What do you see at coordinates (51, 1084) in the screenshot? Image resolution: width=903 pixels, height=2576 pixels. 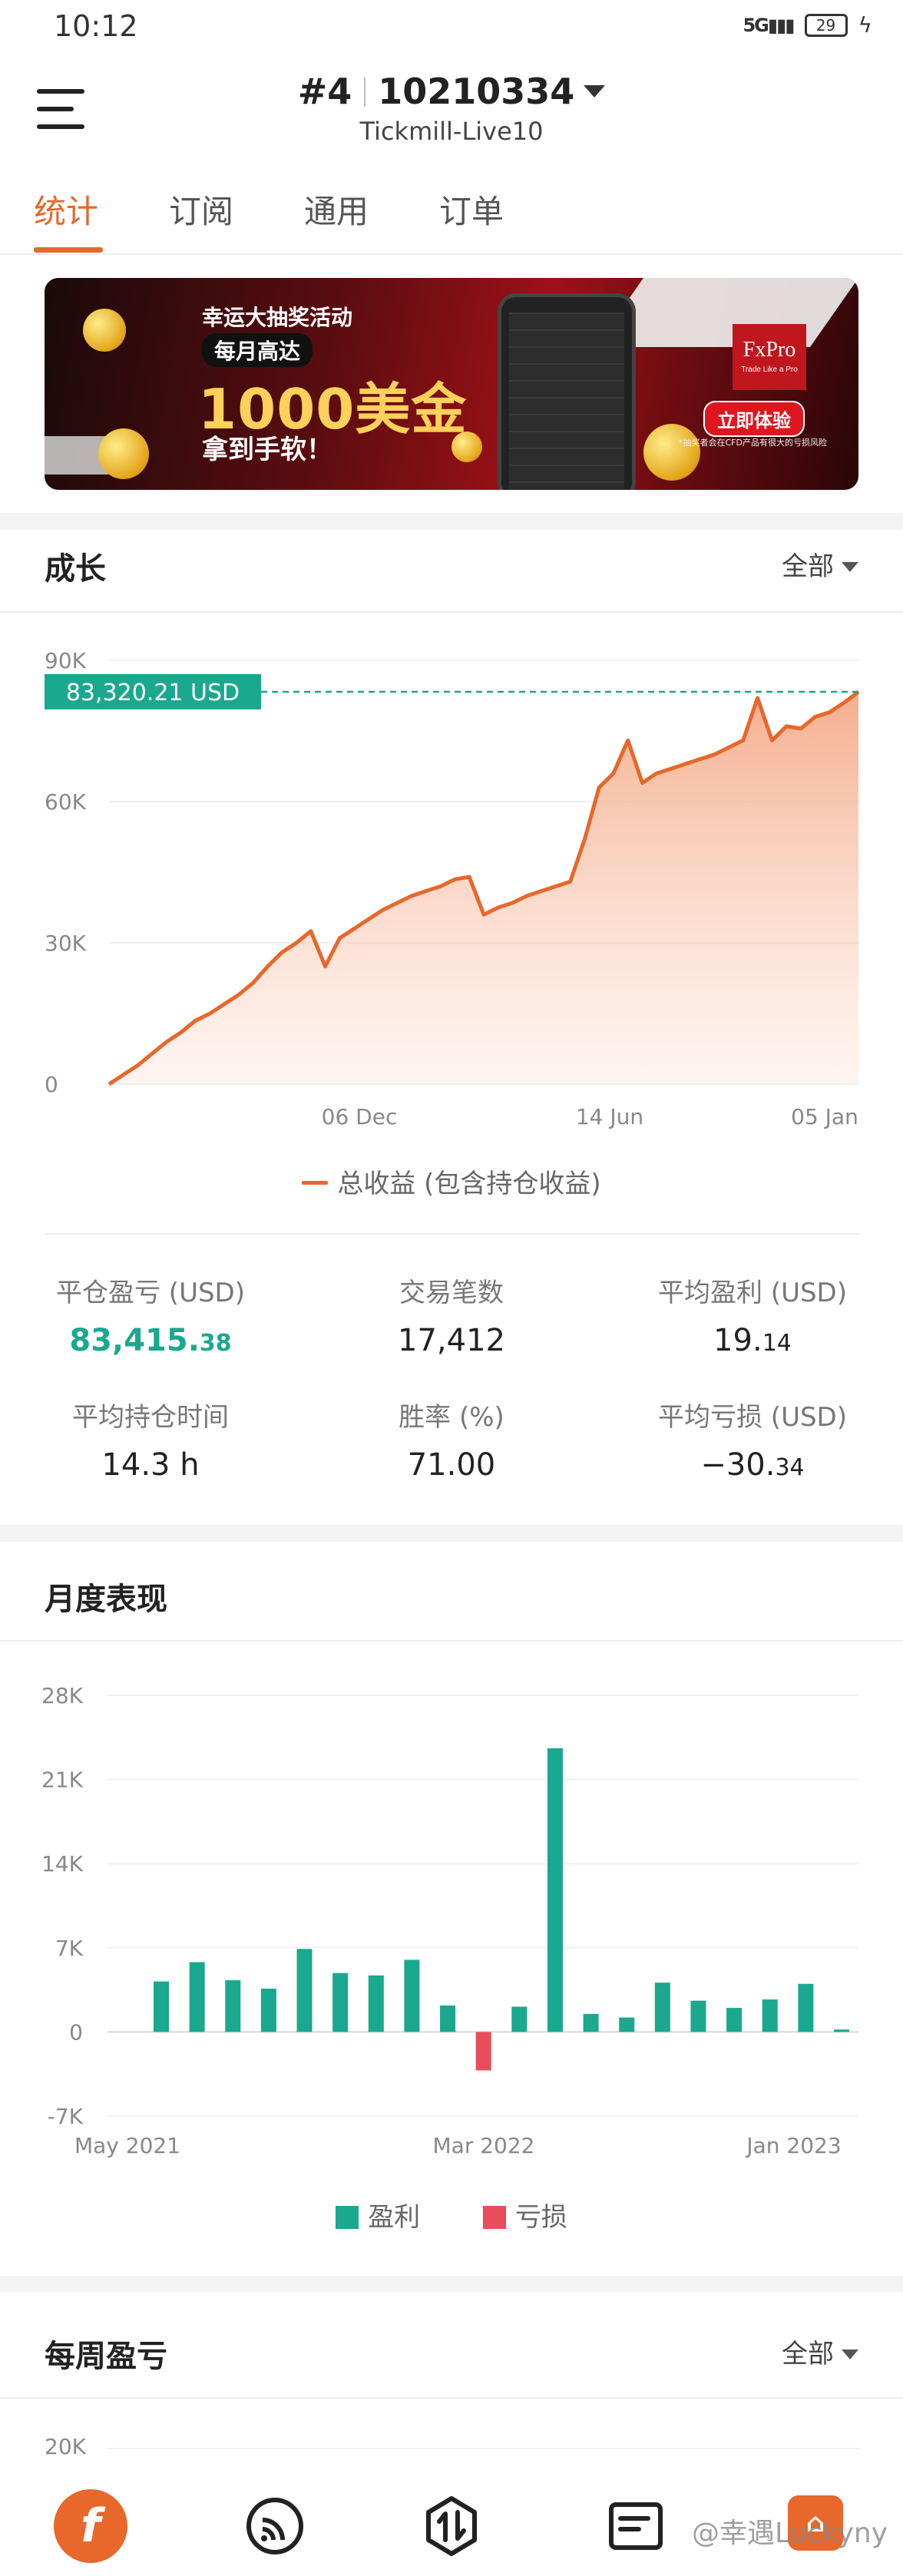 I see `y-tick-label: 0` at bounding box center [51, 1084].